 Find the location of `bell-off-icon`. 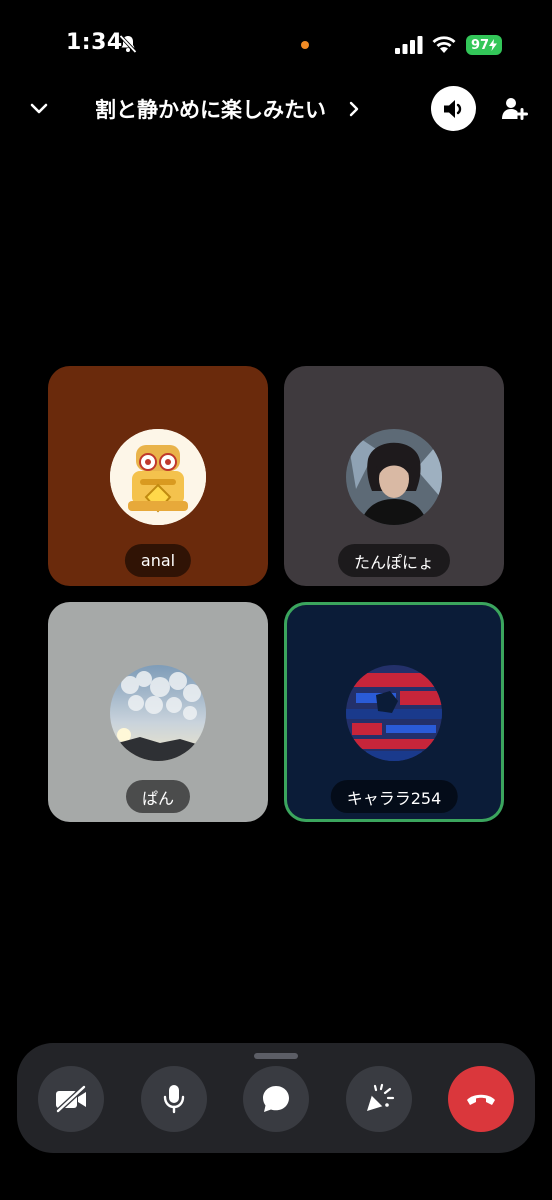

bell-off-icon is located at coordinates (128, 44).